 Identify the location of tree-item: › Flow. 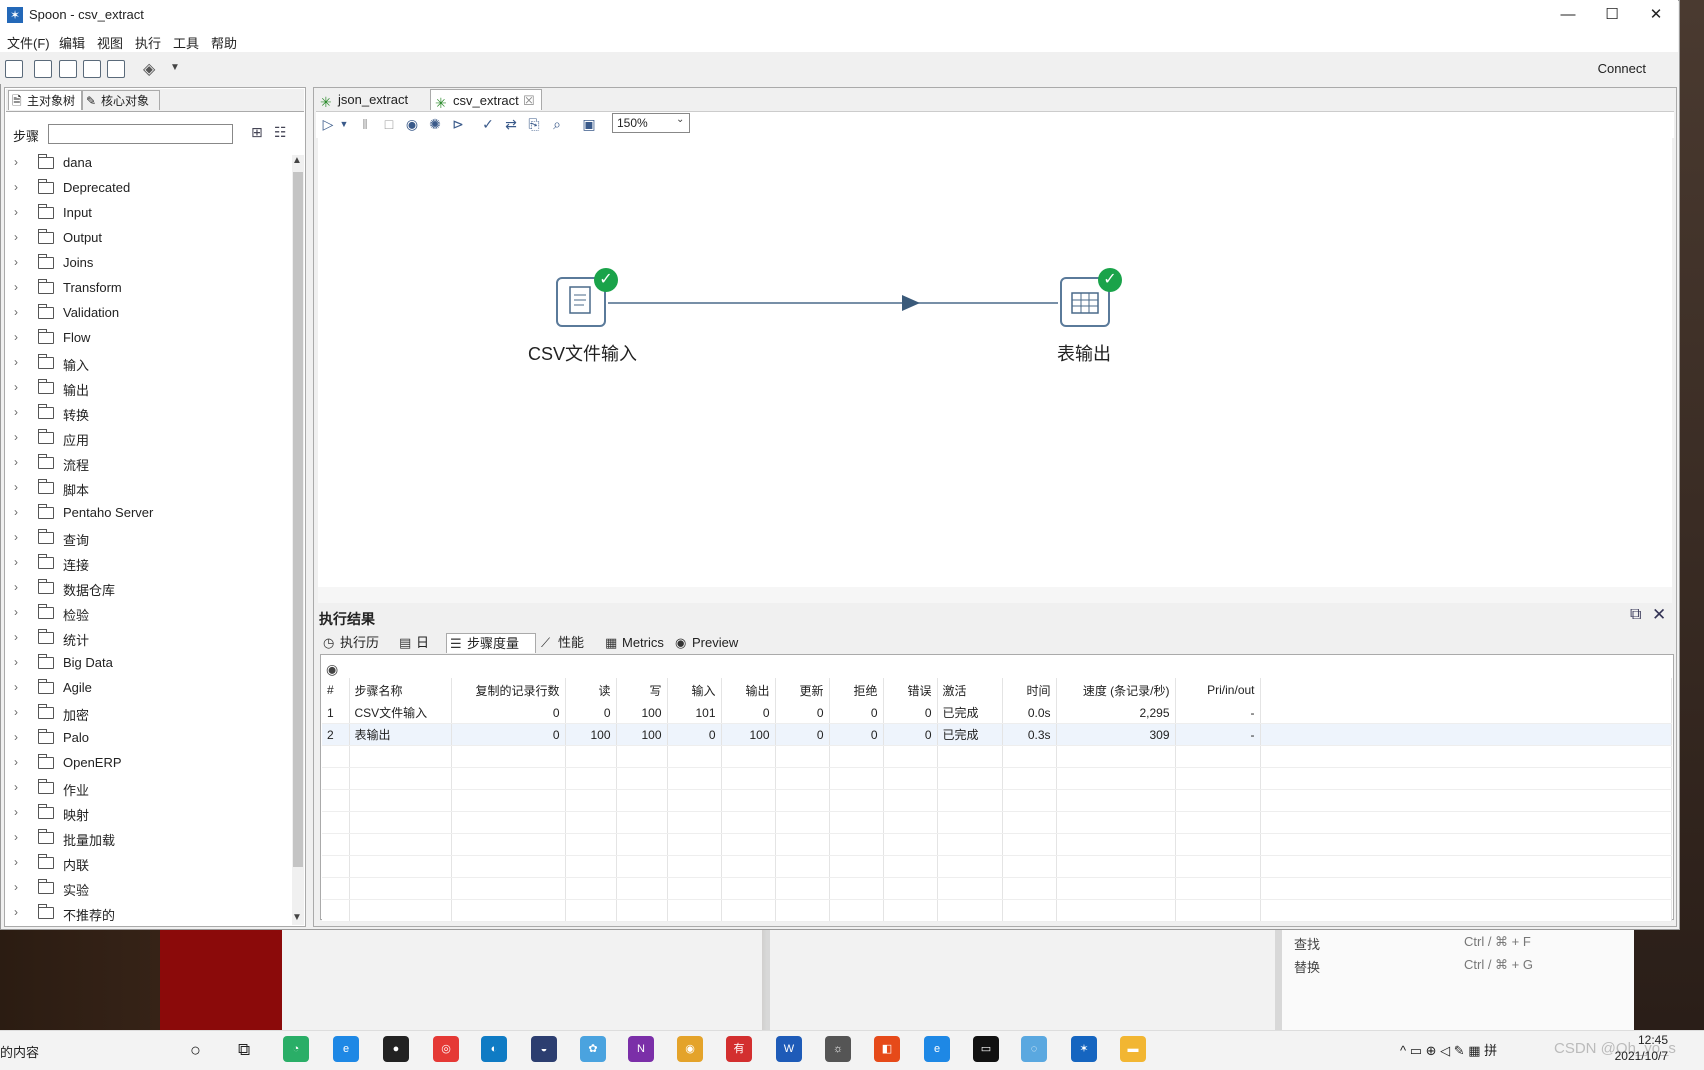
(149, 338).